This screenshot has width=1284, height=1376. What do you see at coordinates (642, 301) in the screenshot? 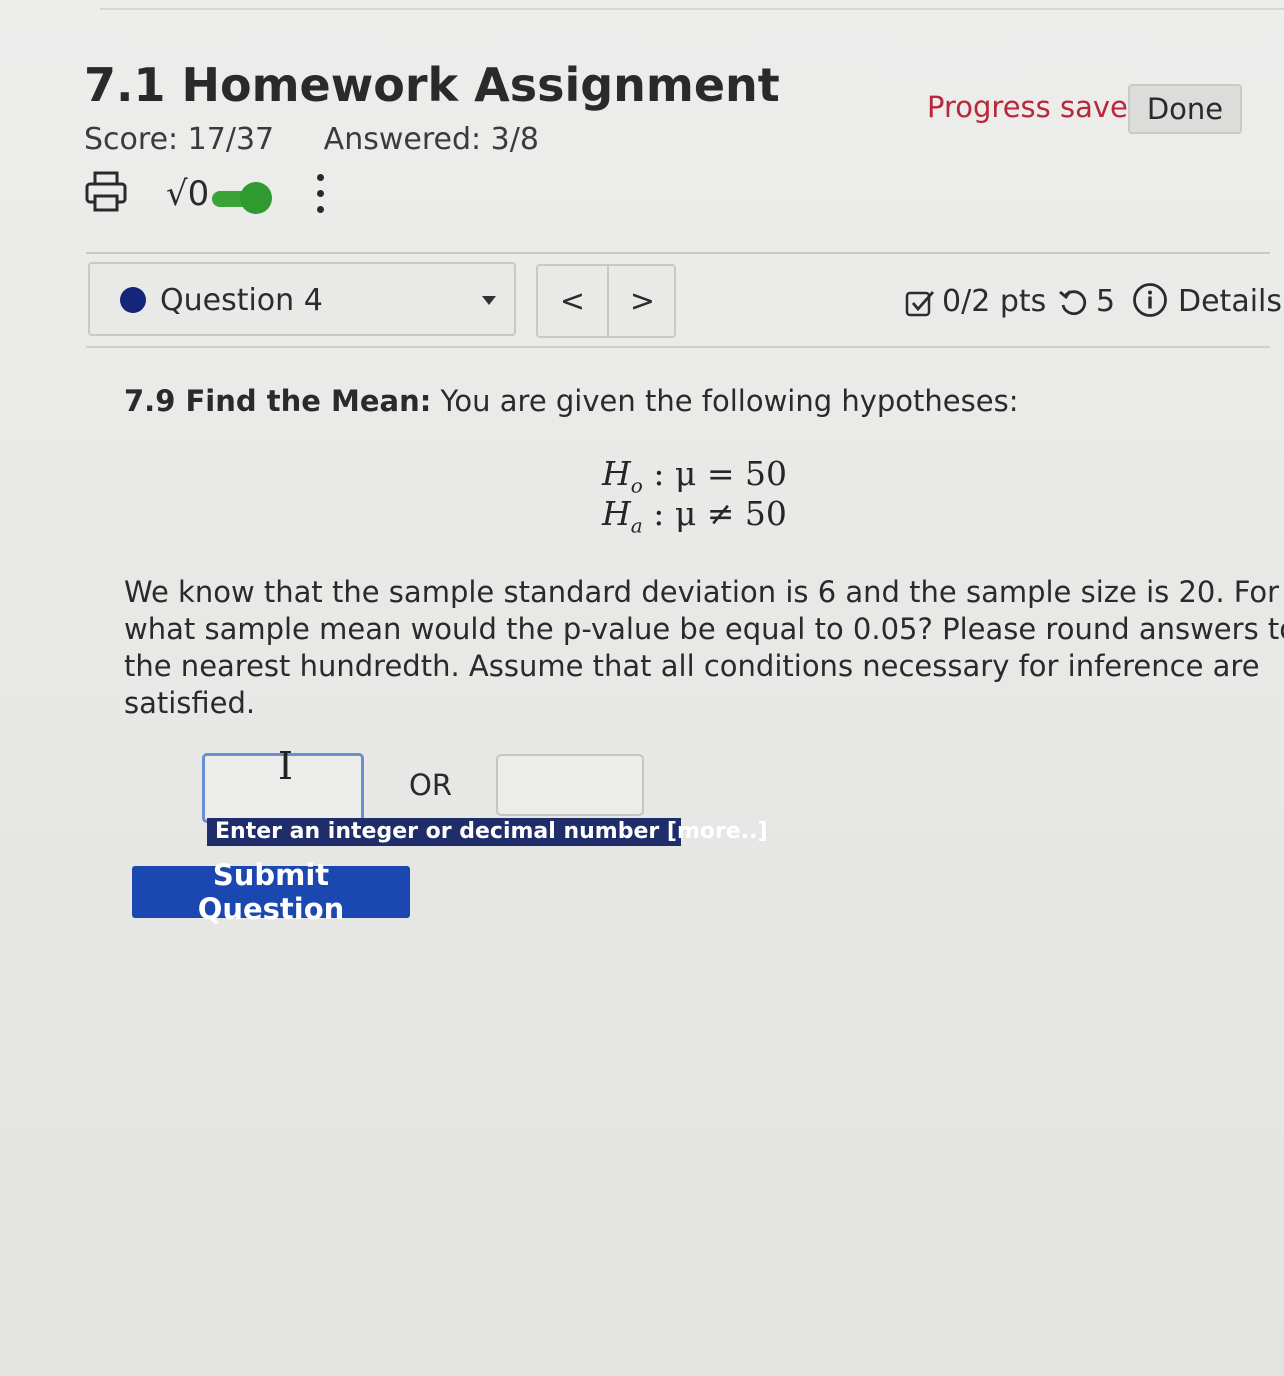
I see `next-question-button: >` at bounding box center [642, 301].